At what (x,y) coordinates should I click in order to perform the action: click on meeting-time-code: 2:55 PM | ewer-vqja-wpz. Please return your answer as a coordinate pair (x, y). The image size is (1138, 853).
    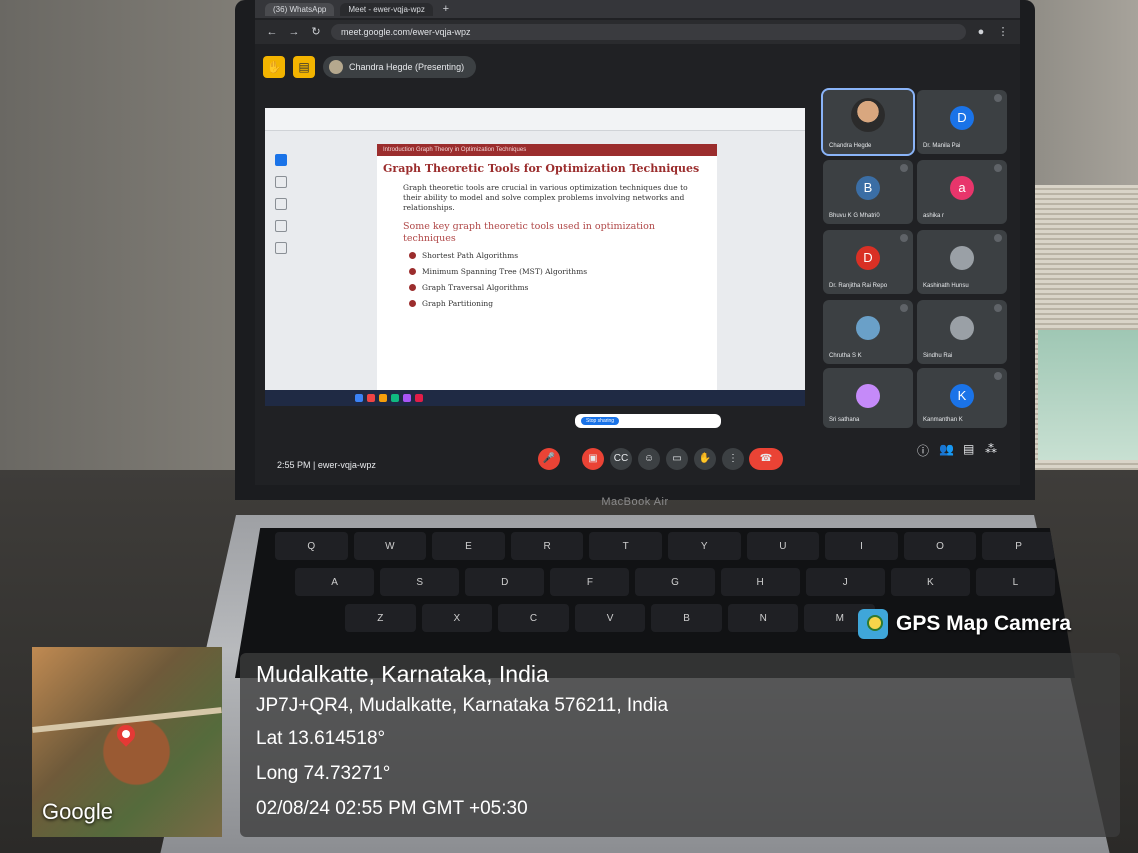
    Looking at the image, I should click on (326, 465).